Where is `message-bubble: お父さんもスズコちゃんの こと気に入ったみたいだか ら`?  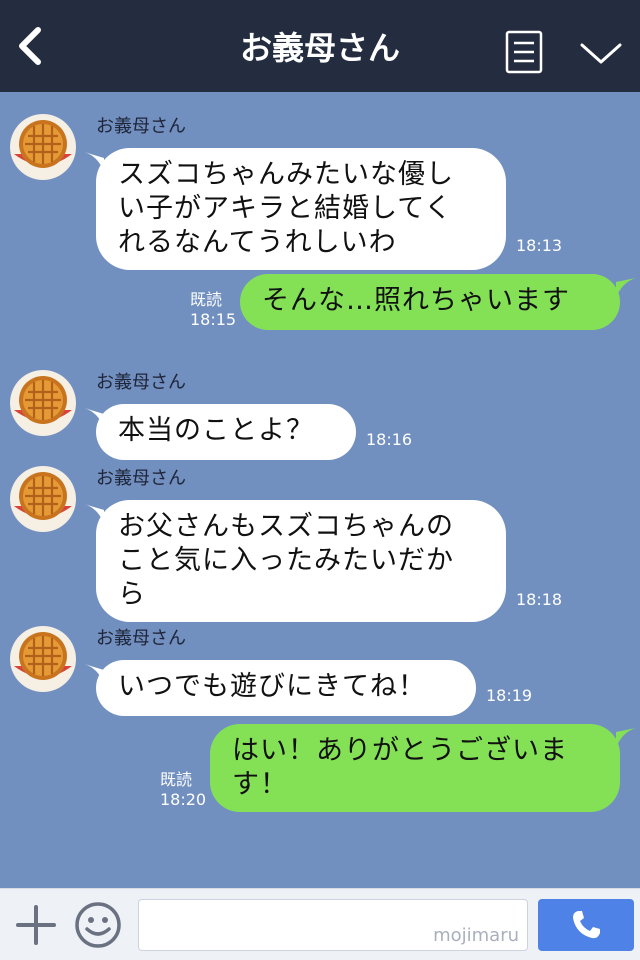
message-bubble: お父さんもスズコちゃんの こと気に入ったみたいだか ら is located at coordinates (301, 561).